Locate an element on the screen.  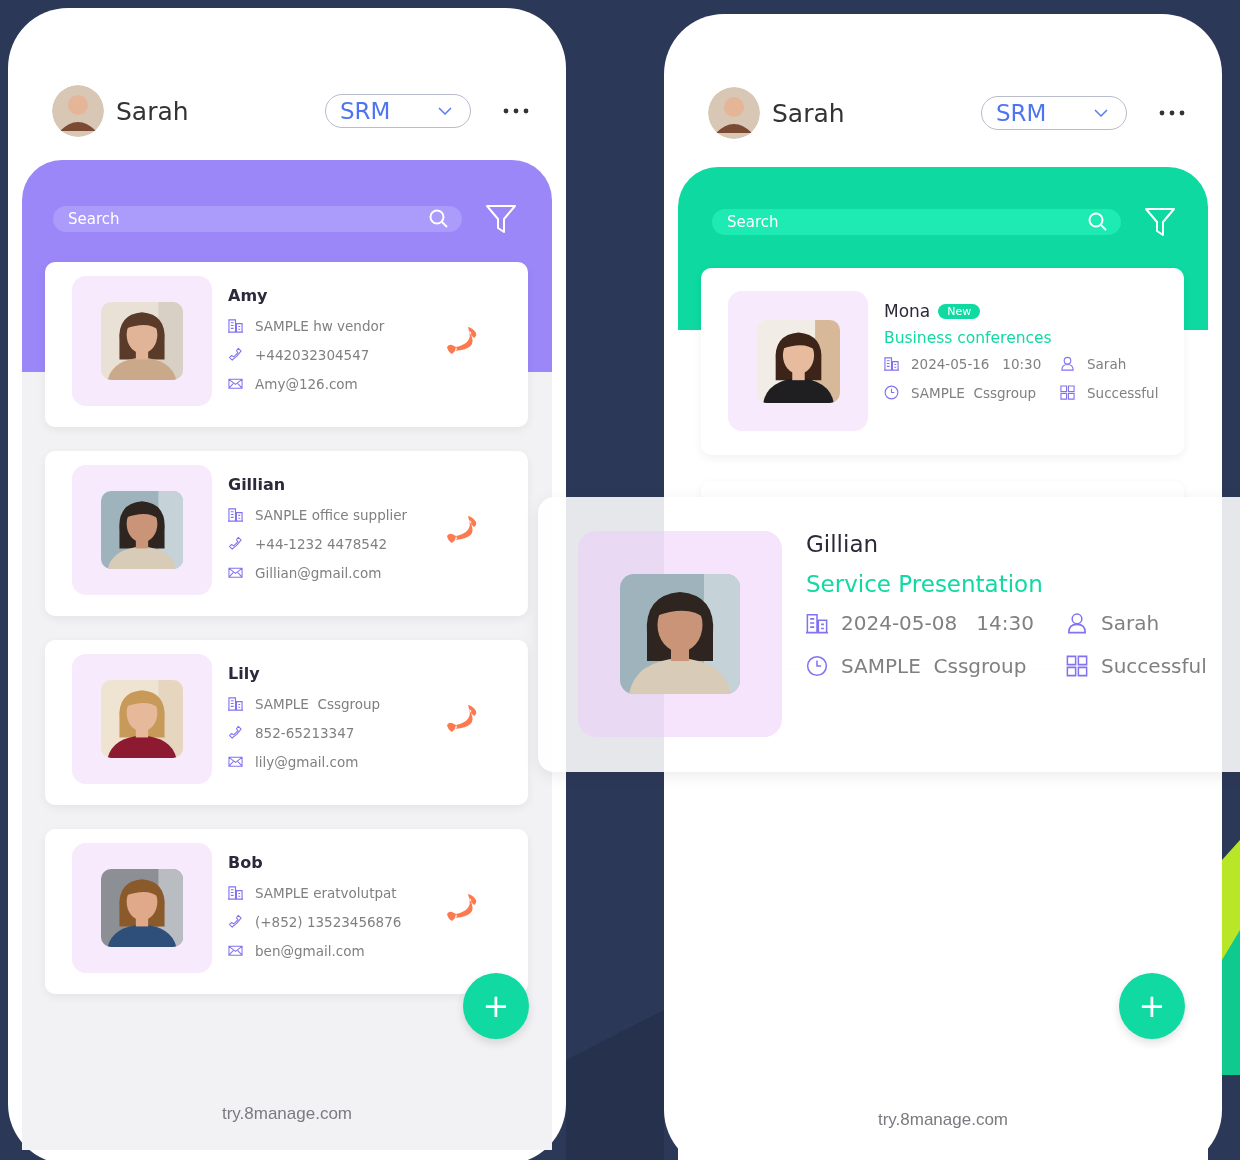
phone-number: 852-65213347 is located at coordinates (305, 732).